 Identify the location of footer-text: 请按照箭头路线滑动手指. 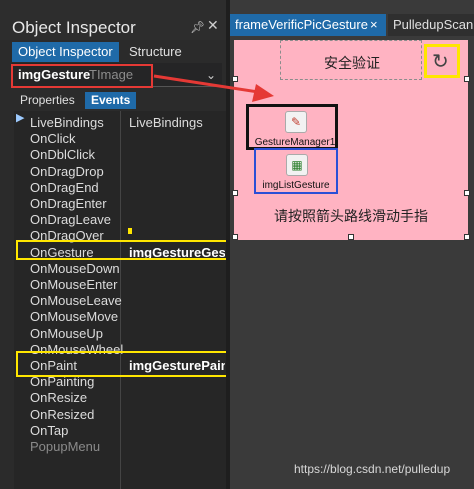
(351, 216).